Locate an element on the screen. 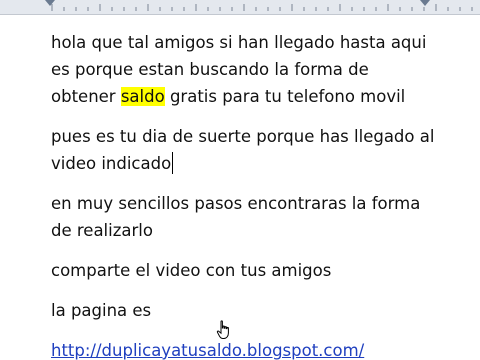 Image resolution: width=480 pixels, height=360 pixels. ruler-ticks is located at coordinates (262, 7).